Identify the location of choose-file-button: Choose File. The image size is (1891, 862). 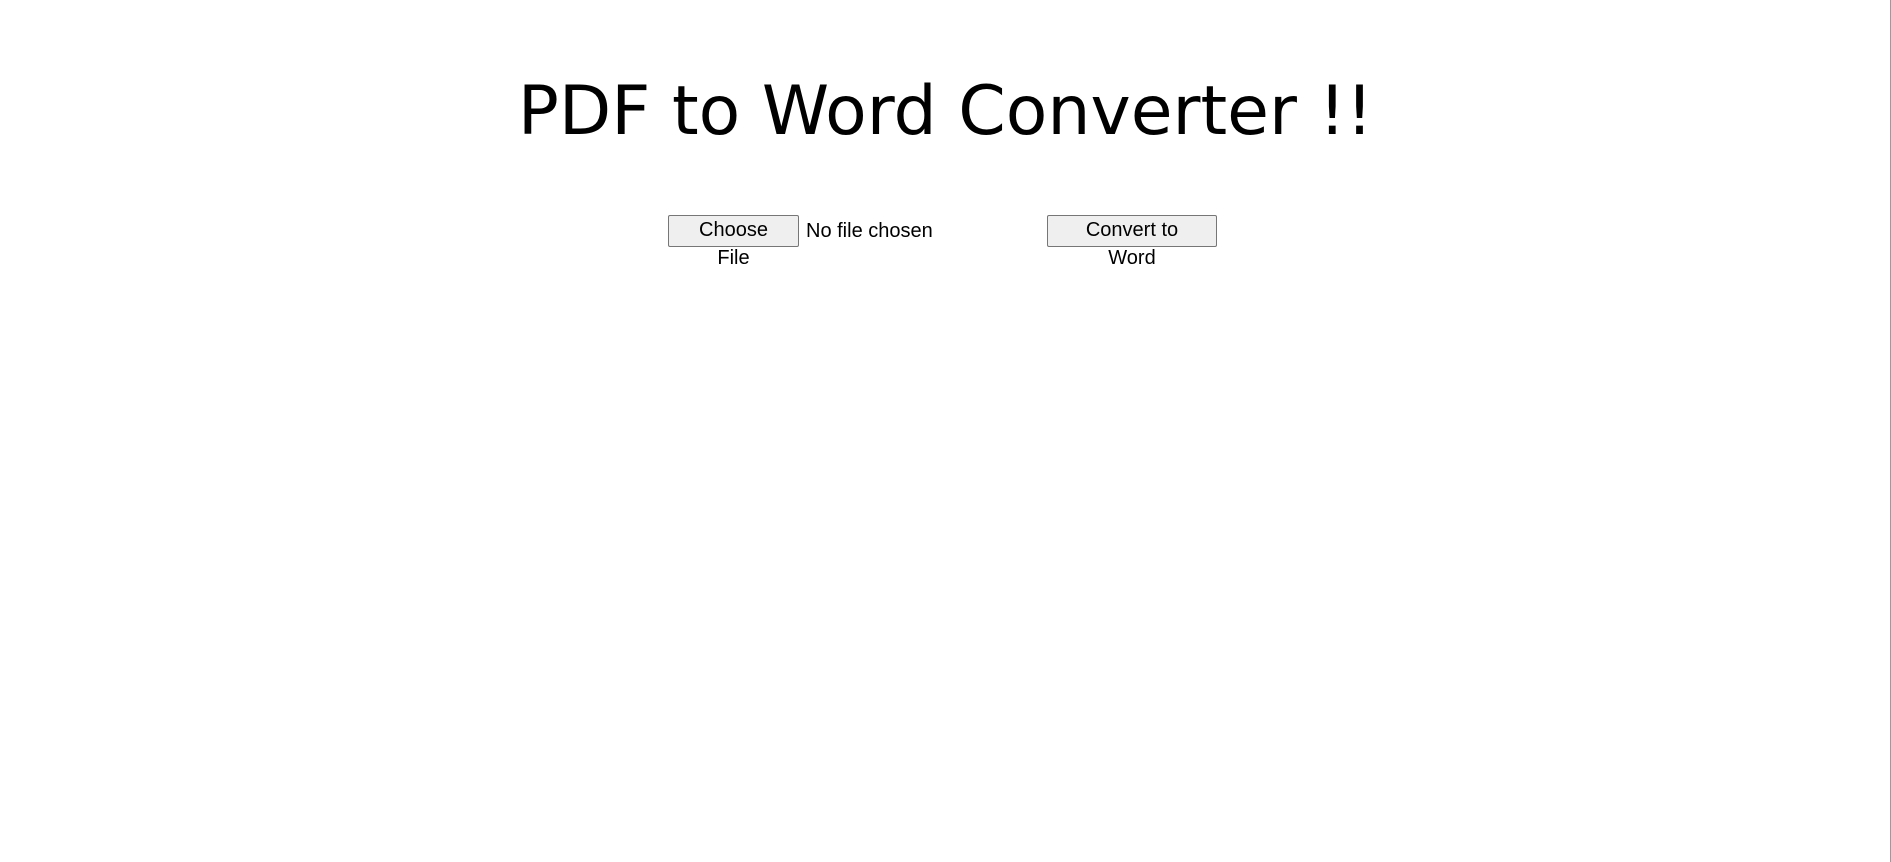
(733, 242).